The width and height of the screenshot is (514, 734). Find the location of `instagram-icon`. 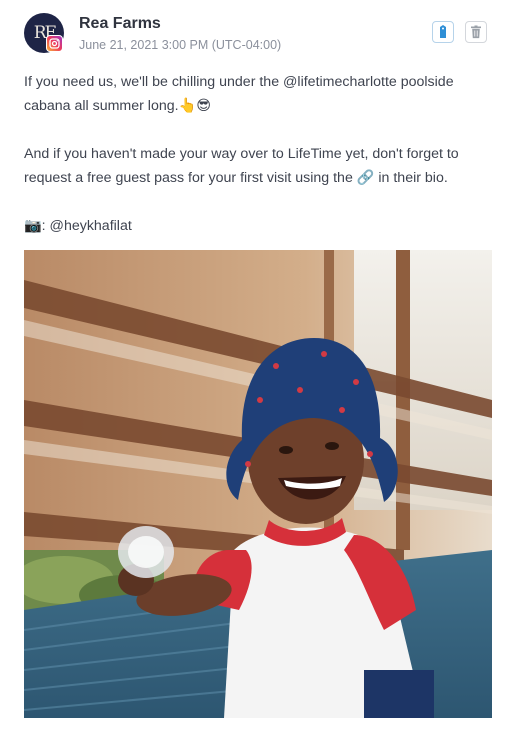

instagram-icon is located at coordinates (54, 43).